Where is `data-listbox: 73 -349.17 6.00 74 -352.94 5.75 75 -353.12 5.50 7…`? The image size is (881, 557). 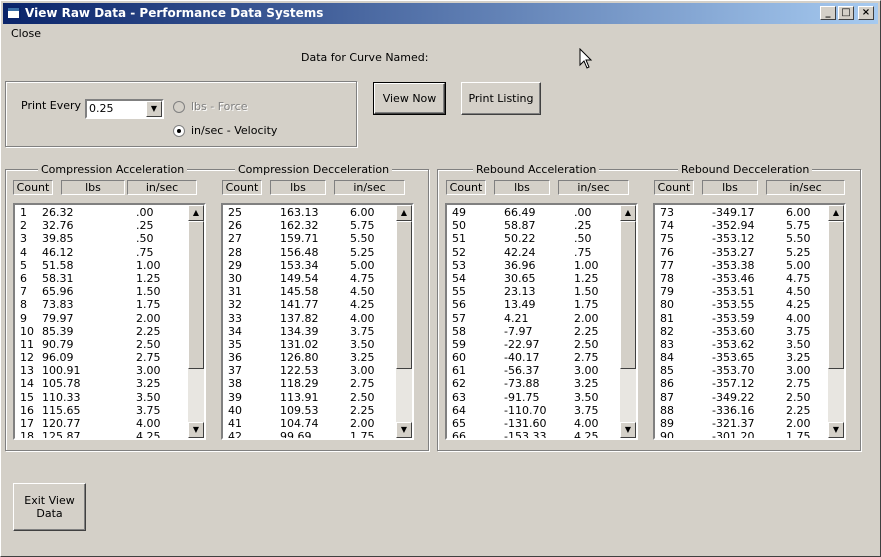 data-listbox: 73 -349.17 6.00 74 -352.94 5.75 75 -353.12 5.50 7… is located at coordinates (749, 321).